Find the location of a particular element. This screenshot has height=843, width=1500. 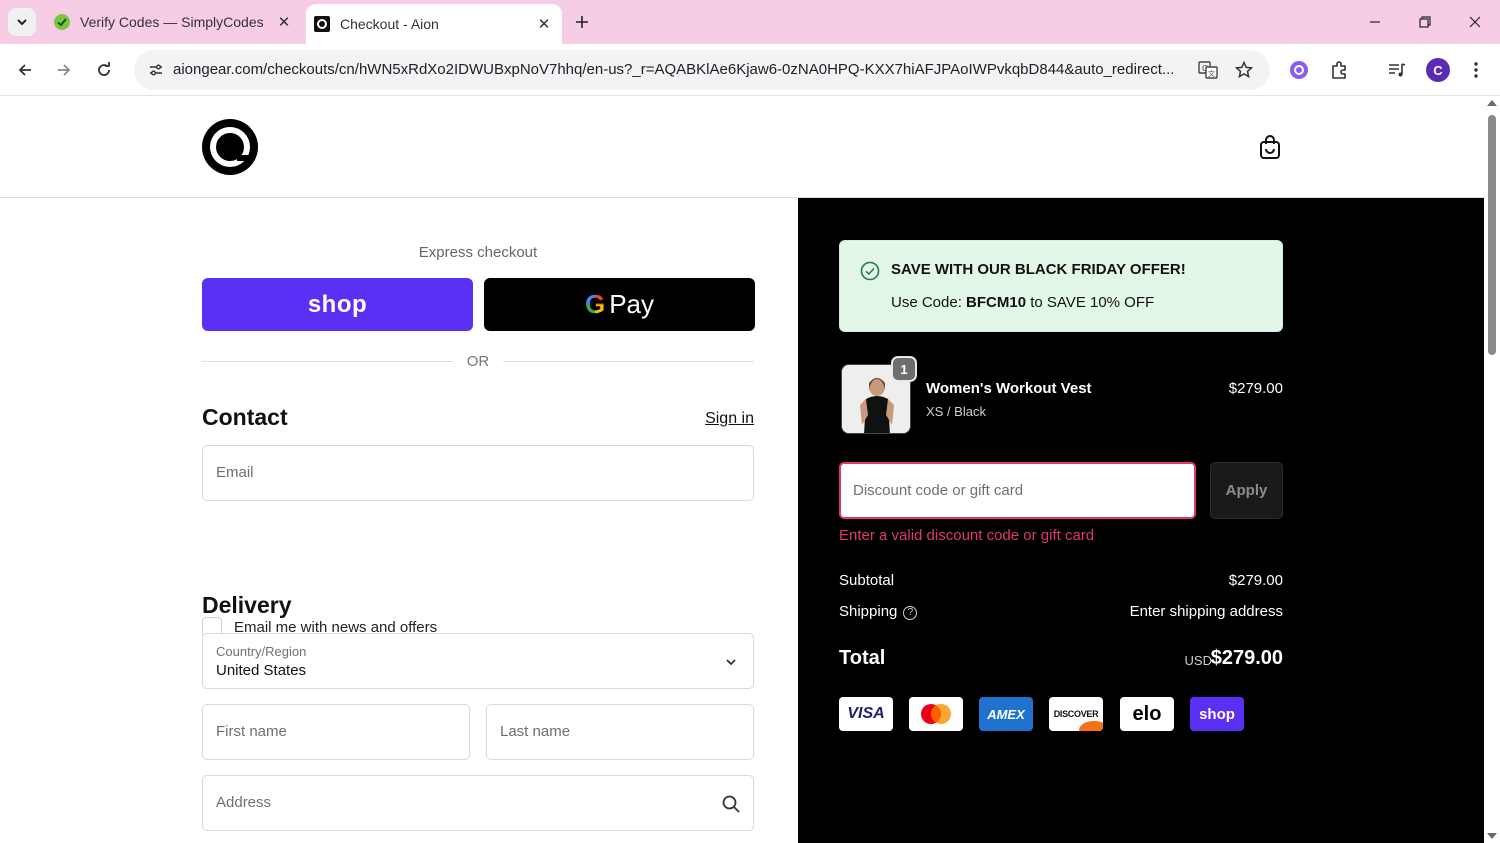

total-label: Total is located at coordinates (862, 658).